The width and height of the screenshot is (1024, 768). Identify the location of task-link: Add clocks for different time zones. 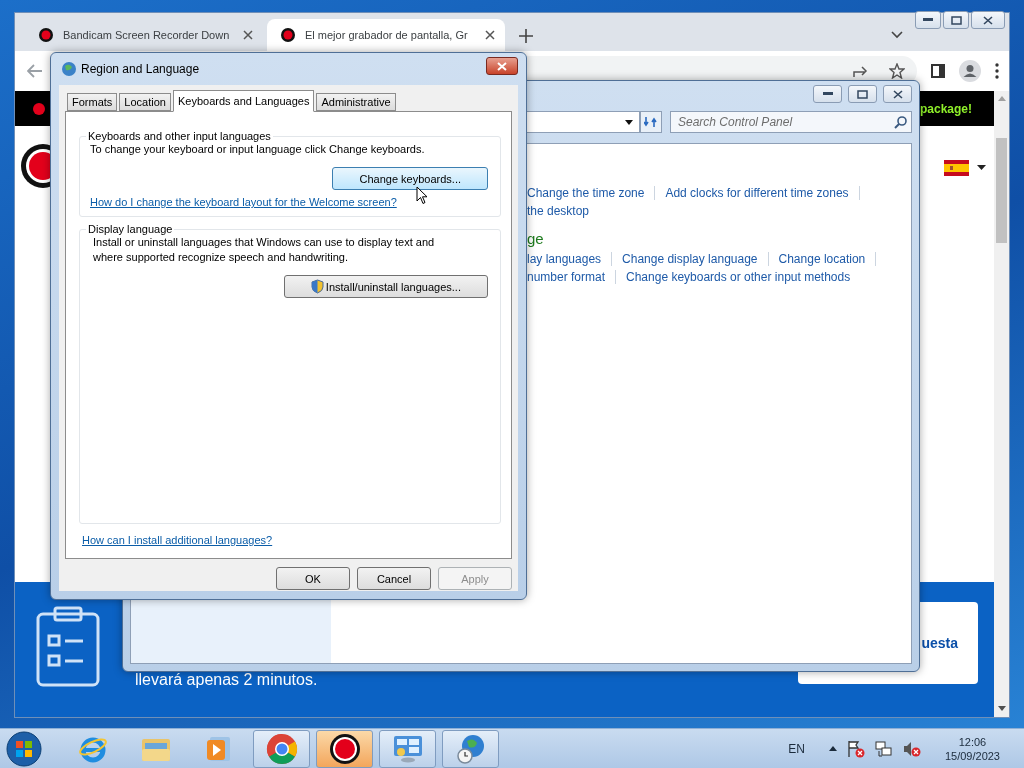
(757, 193).